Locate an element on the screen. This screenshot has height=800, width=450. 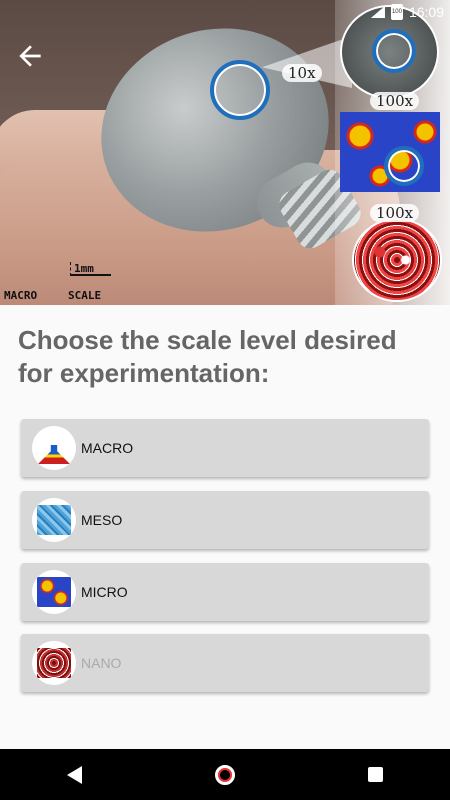
navigation-bar is located at coordinates (225, 774).